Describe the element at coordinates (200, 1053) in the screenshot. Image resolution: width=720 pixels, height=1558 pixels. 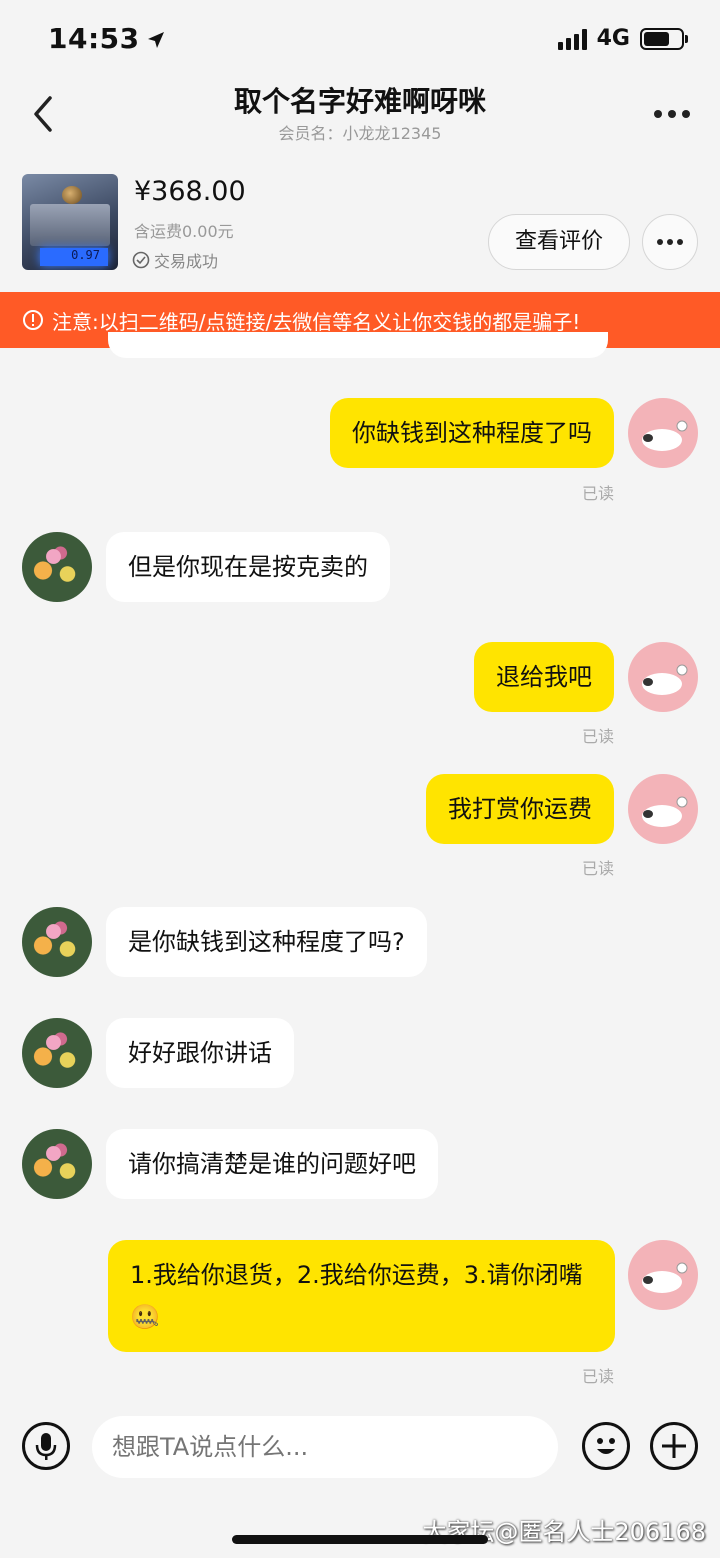
I see `message-bubble-received: 好好跟你讲话` at that location.